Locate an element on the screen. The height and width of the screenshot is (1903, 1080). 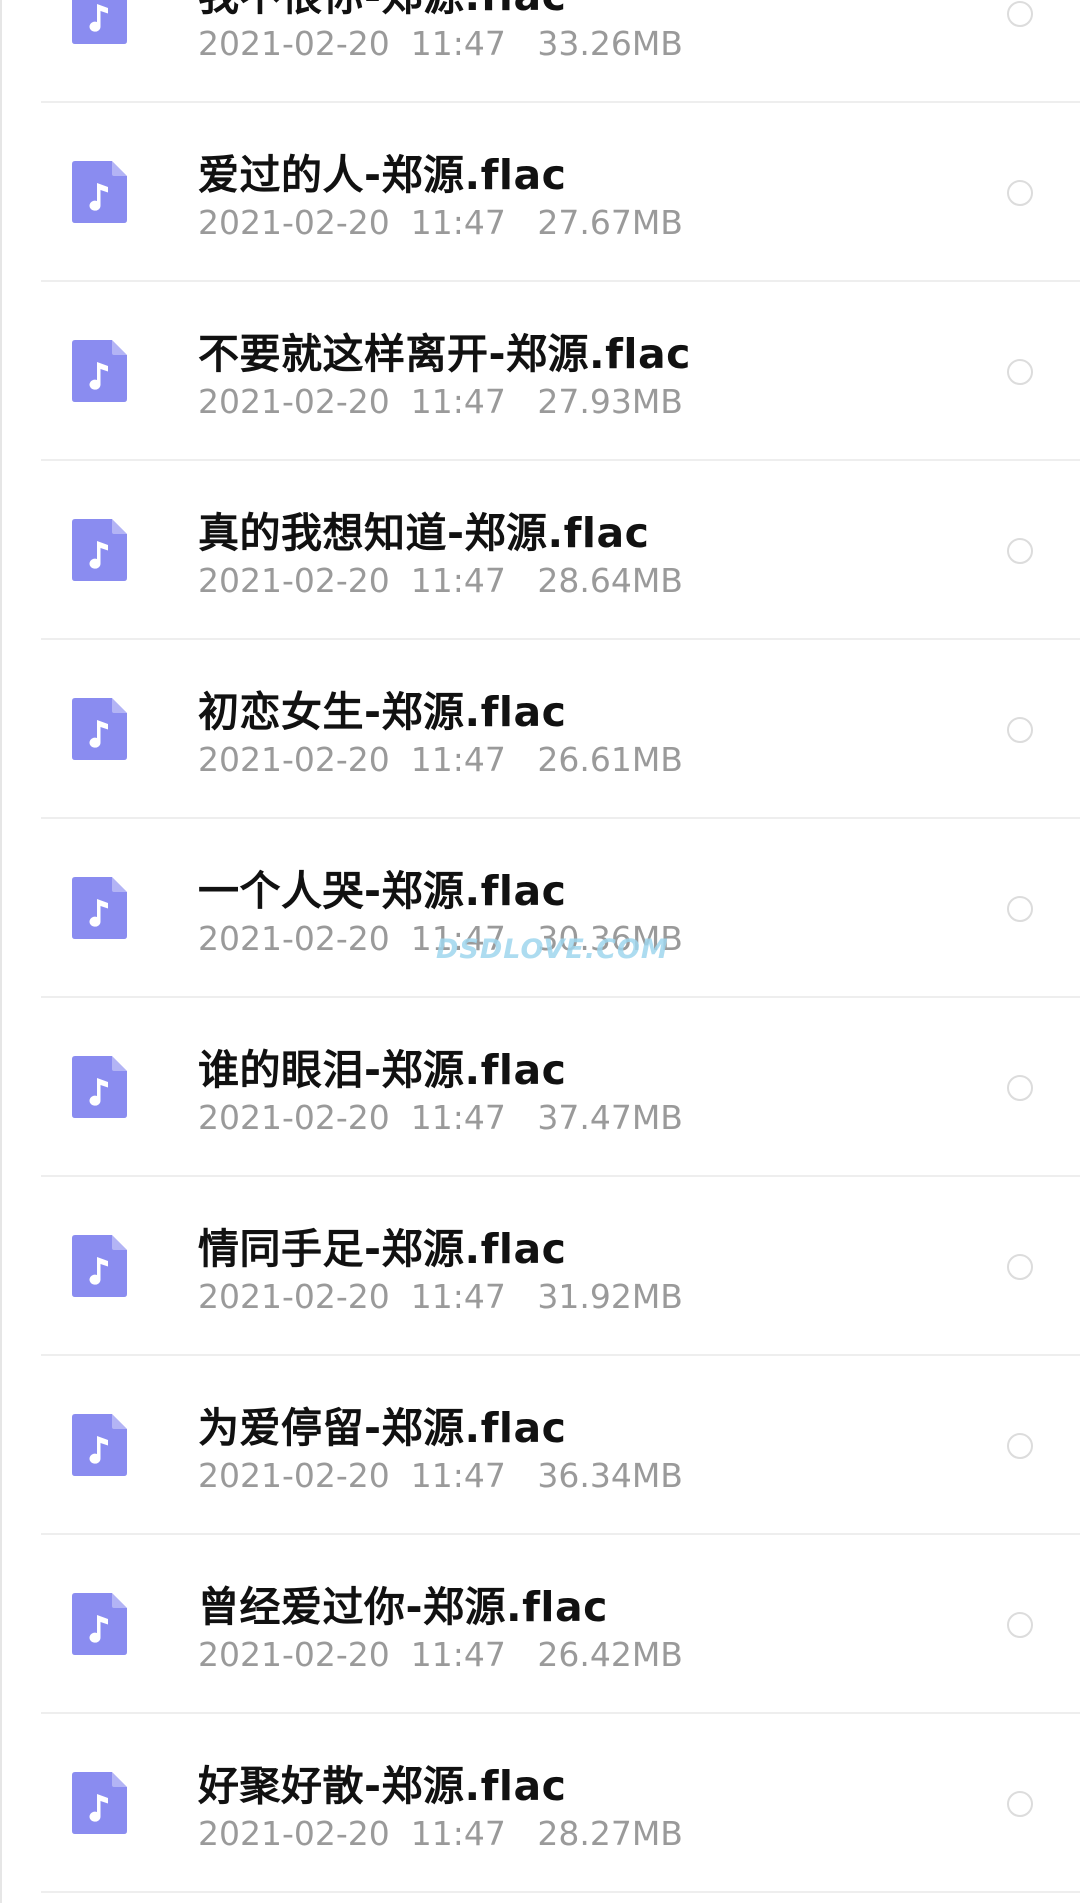
file-list-item: 情同手足-郑源.flac 2021-02-20 11:47 31.92MB is located at coordinates (540, 1266).